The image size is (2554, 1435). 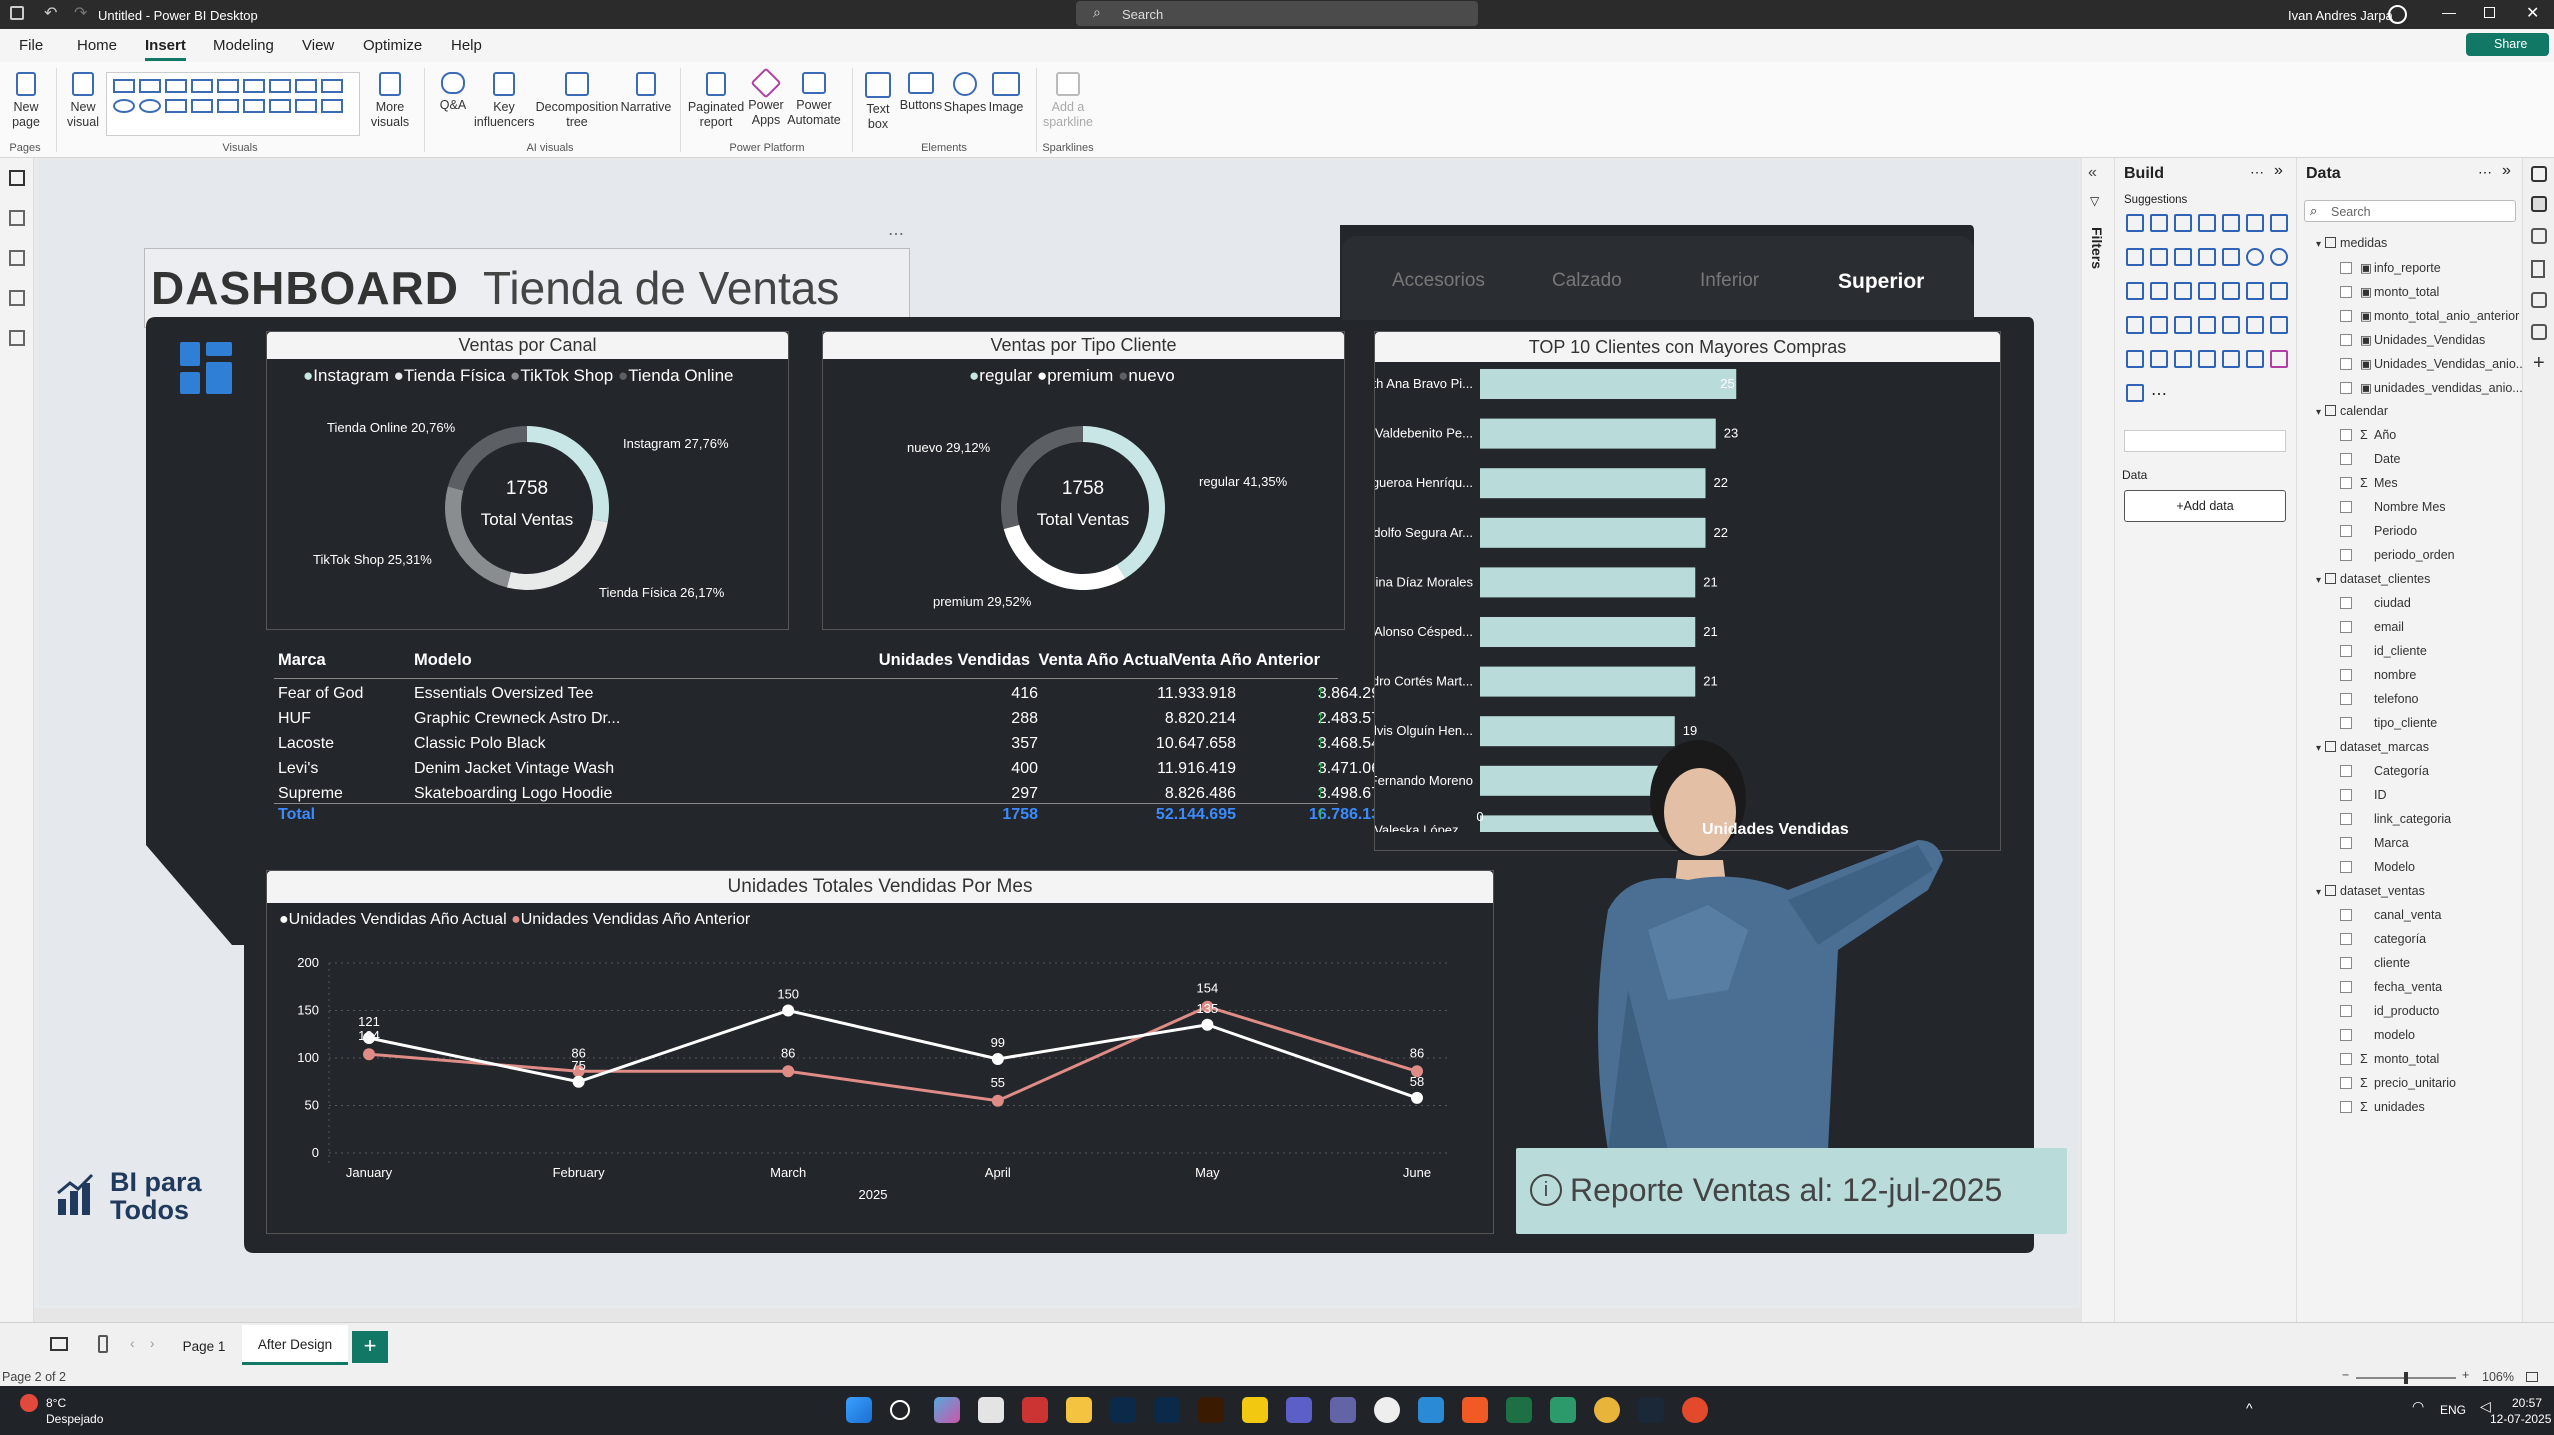 What do you see at coordinates (2506, 171) in the screenshot?
I see `data-expand-icon: »` at bounding box center [2506, 171].